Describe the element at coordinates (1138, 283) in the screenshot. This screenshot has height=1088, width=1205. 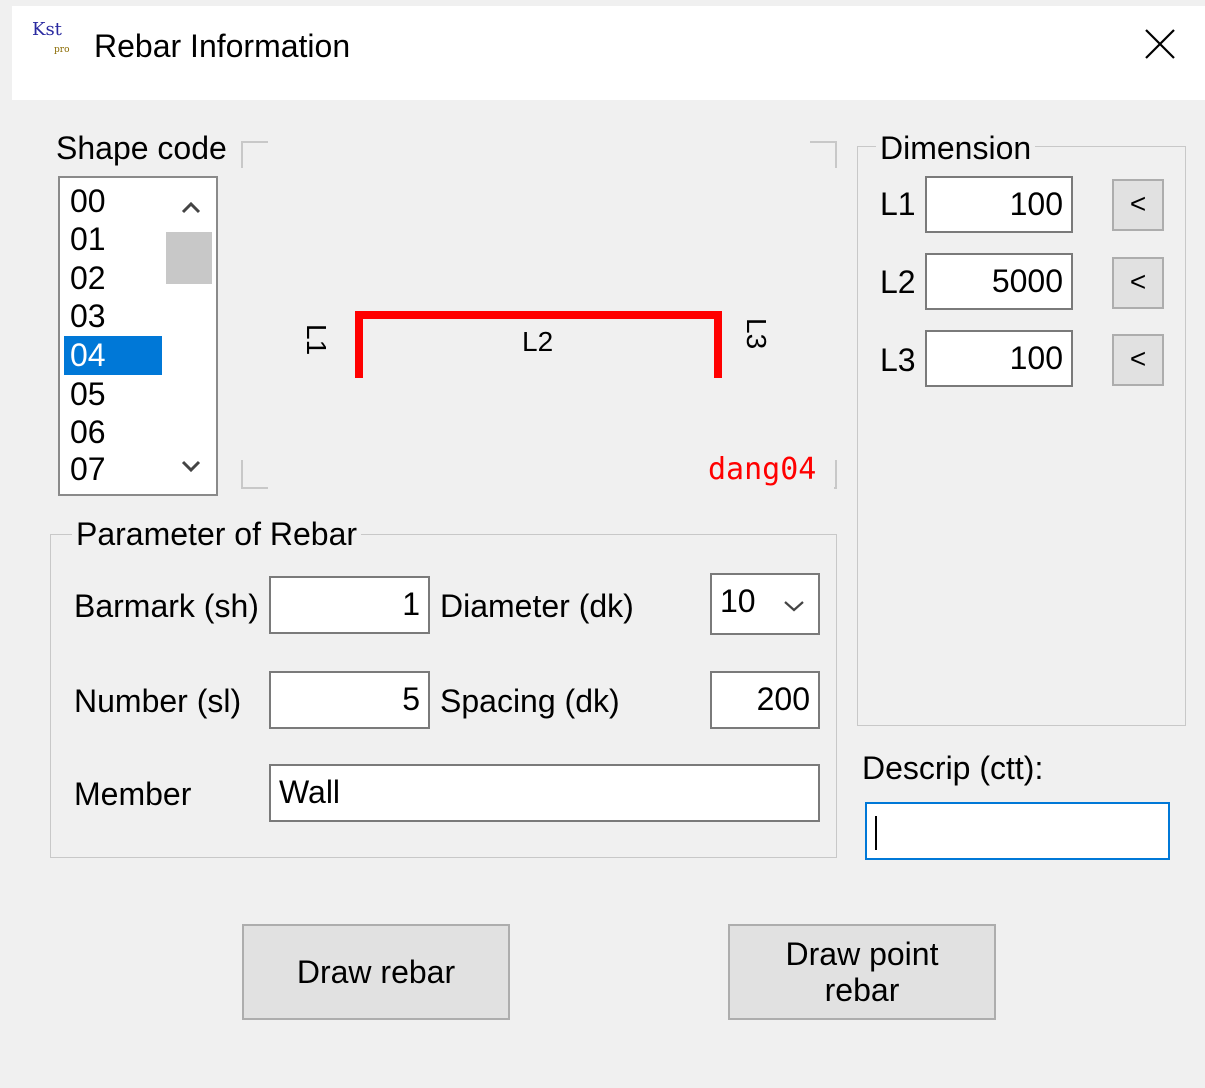
I see `pick-l2-button: <` at that location.